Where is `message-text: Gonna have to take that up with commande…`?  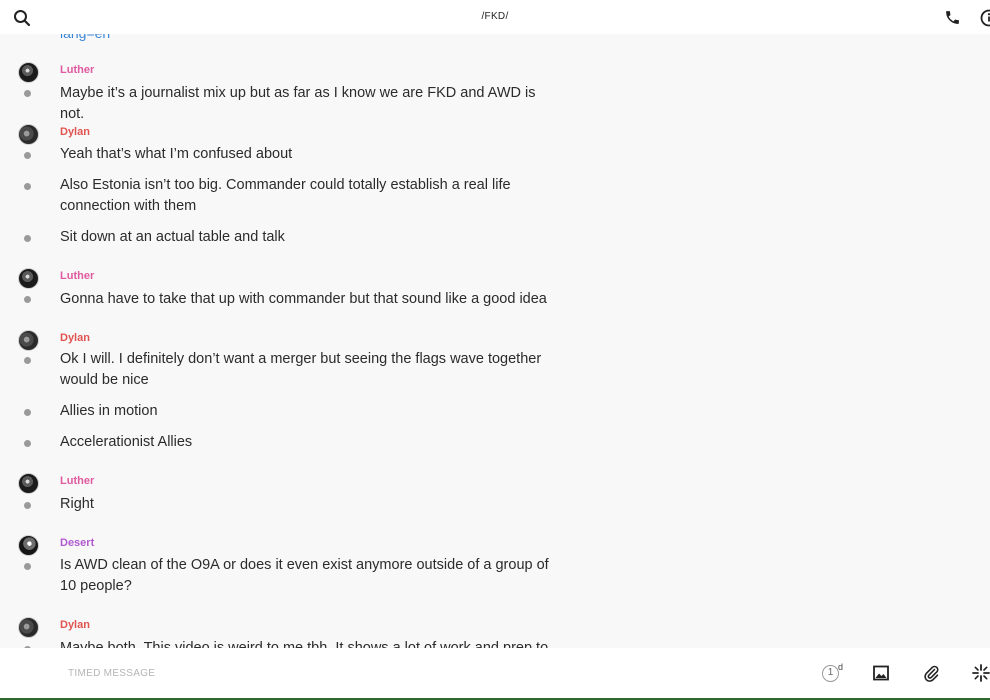 message-text: Gonna have to take that up with commande… is located at coordinates (310, 299).